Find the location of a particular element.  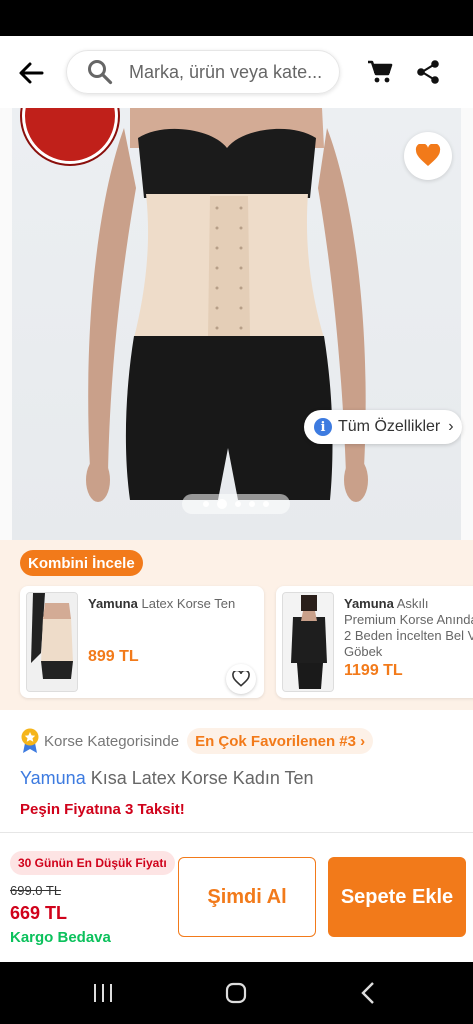

add-to-cart-button: Sepete Ekle is located at coordinates (397, 897).